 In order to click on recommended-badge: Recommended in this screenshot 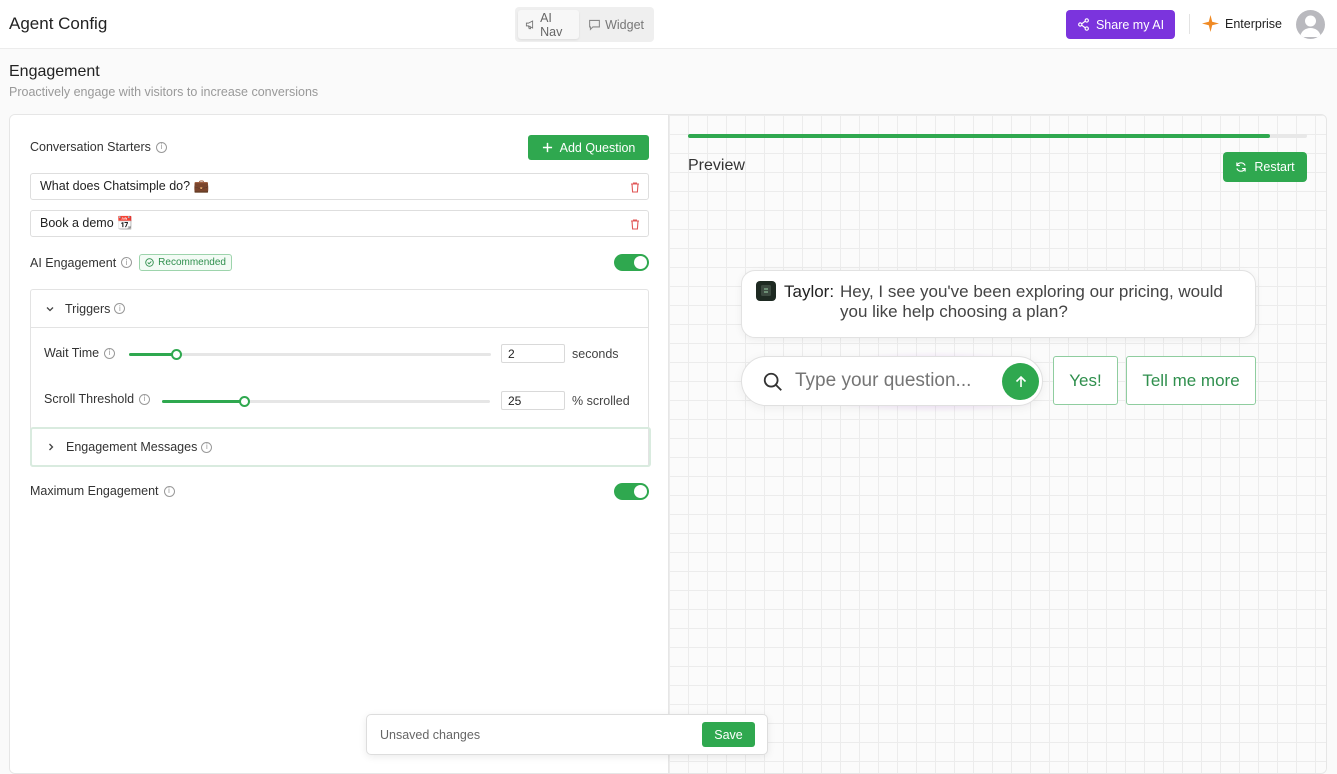, I will do `click(185, 262)`.